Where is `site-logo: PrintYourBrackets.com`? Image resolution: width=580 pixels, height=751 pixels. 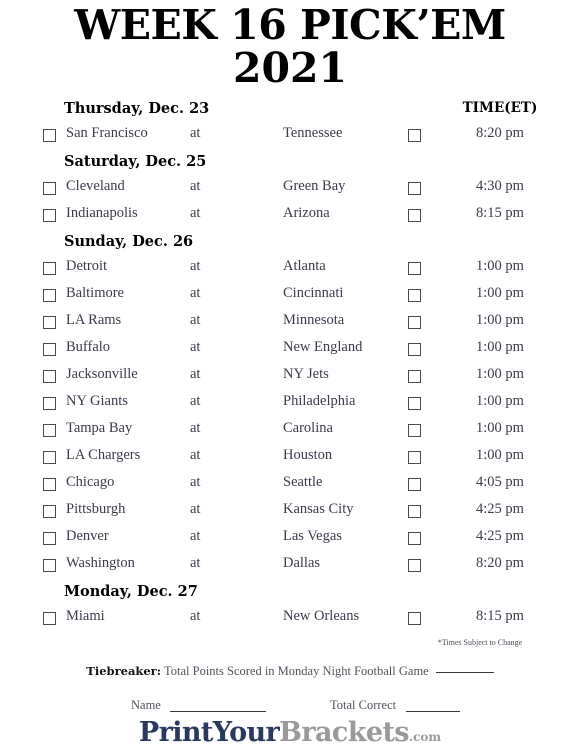
site-logo: PrintYourBrackets.com is located at coordinates (290, 732).